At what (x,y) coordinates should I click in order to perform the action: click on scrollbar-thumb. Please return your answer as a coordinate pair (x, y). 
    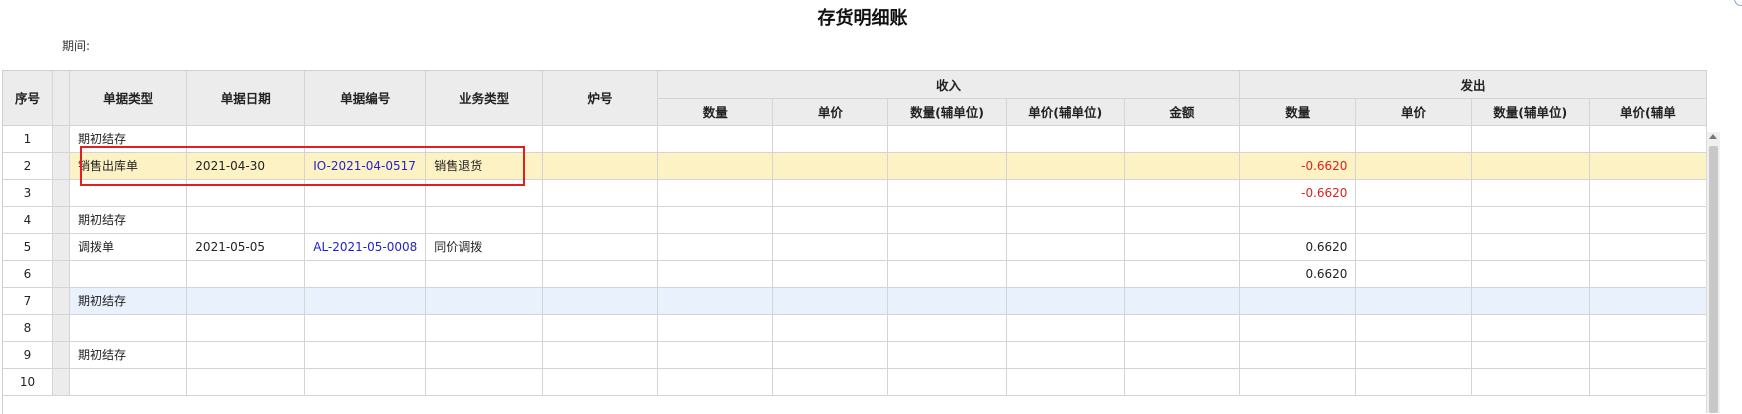
    Looking at the image, I should click on (1713, 279).